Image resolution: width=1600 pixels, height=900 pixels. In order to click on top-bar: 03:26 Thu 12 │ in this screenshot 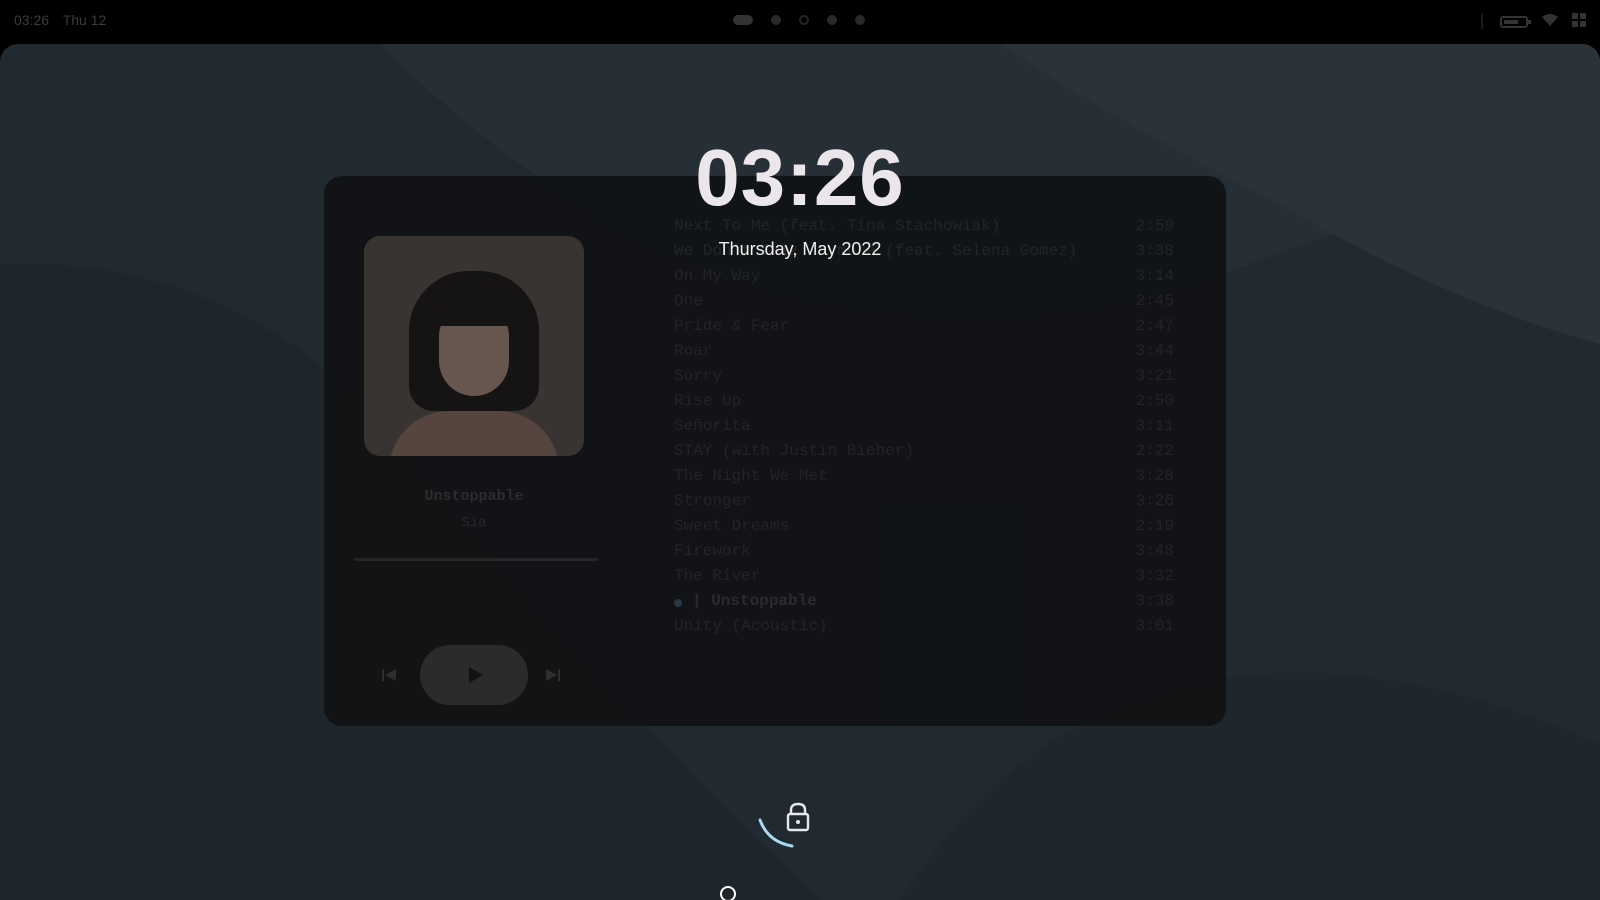, I will do `click(800, 22)`.